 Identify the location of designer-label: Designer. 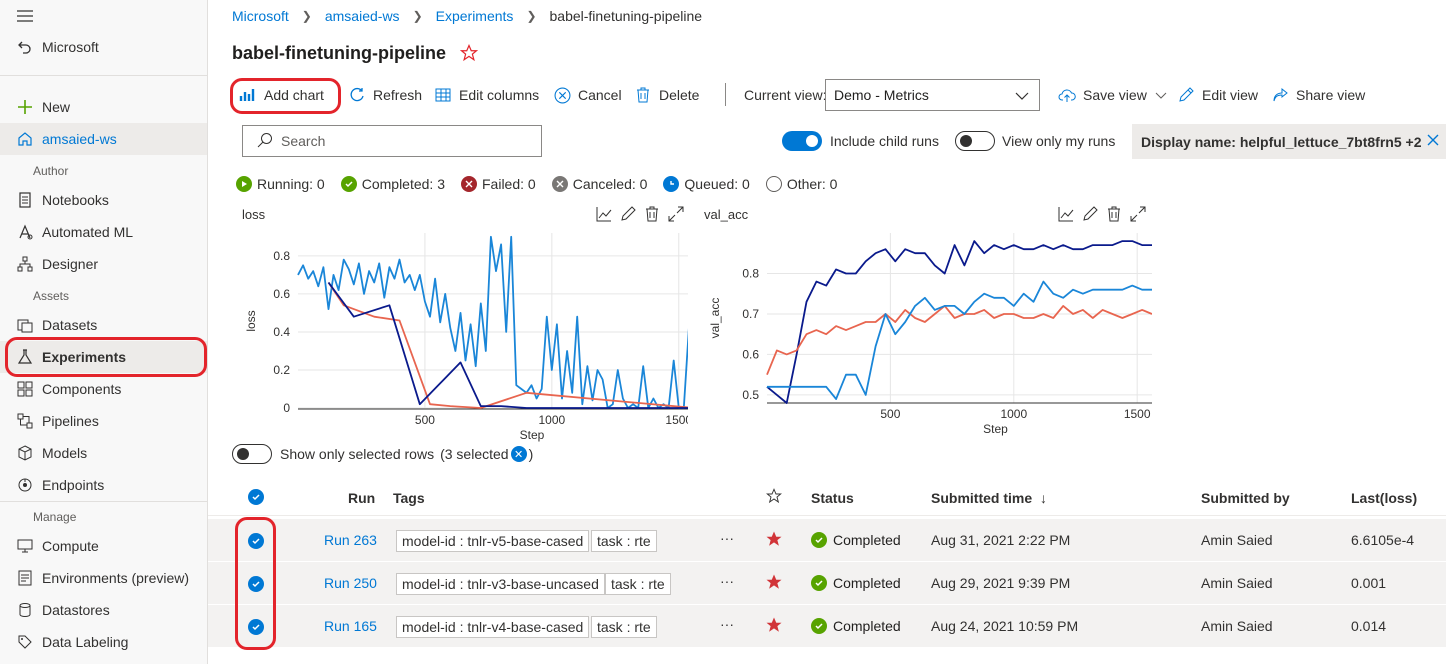
(70, 264).